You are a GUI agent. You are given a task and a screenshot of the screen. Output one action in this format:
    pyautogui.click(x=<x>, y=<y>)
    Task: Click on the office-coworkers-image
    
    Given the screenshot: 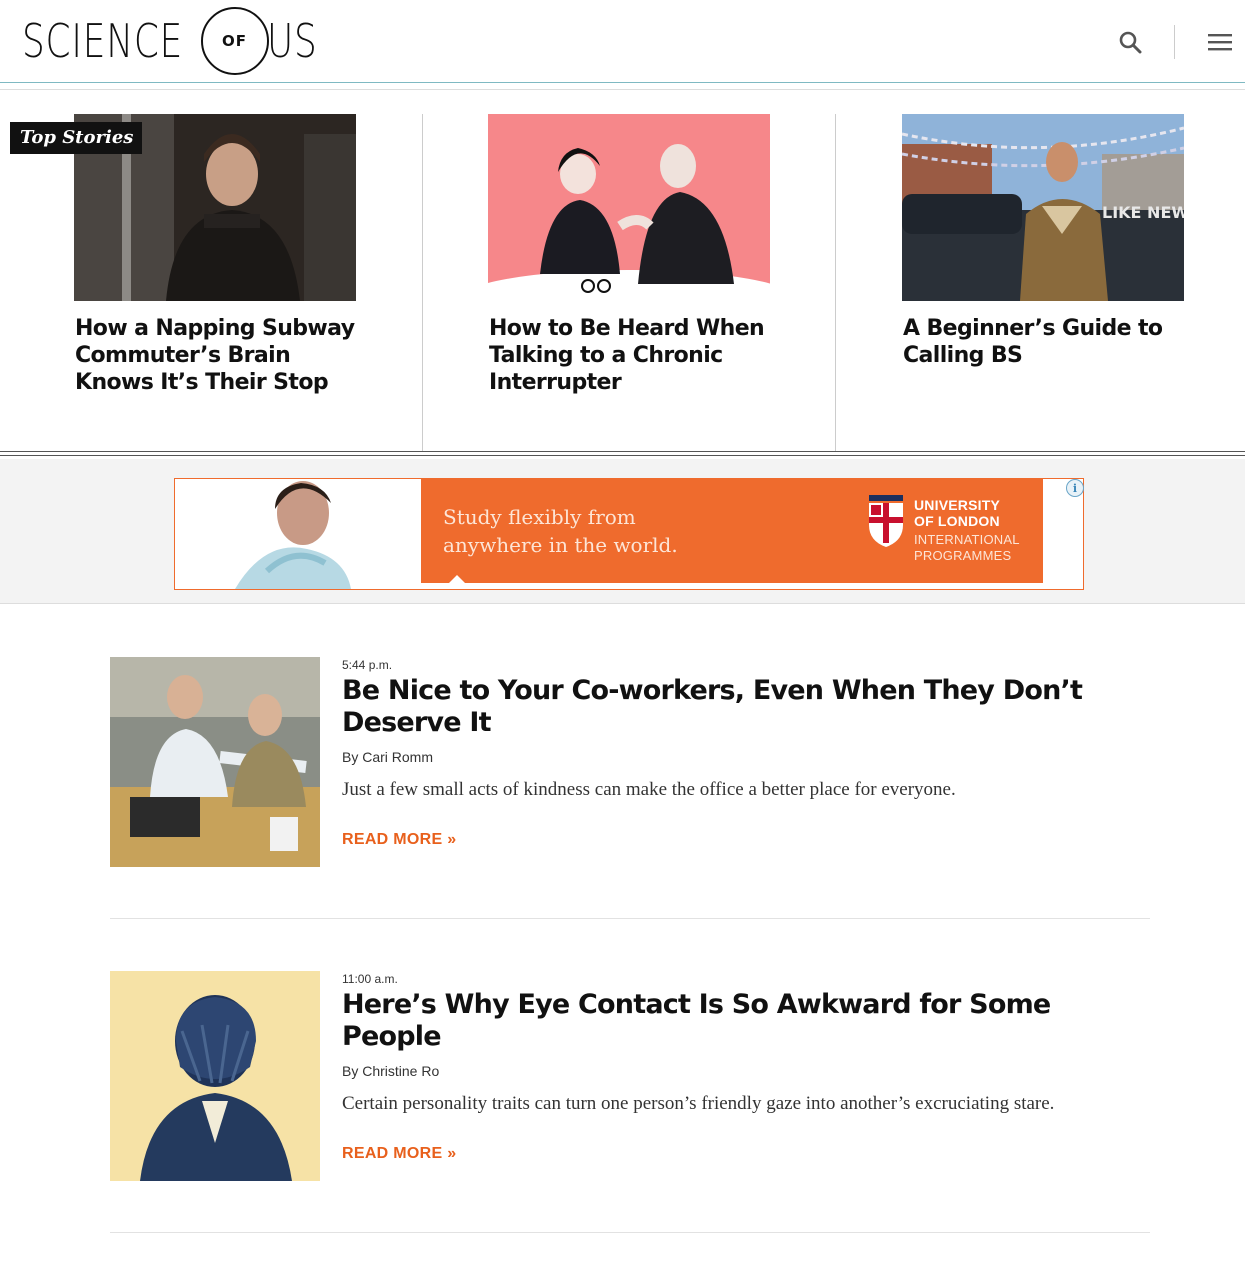 What is the action you would take?
    pyautogui.click(x=215, y=762)
    